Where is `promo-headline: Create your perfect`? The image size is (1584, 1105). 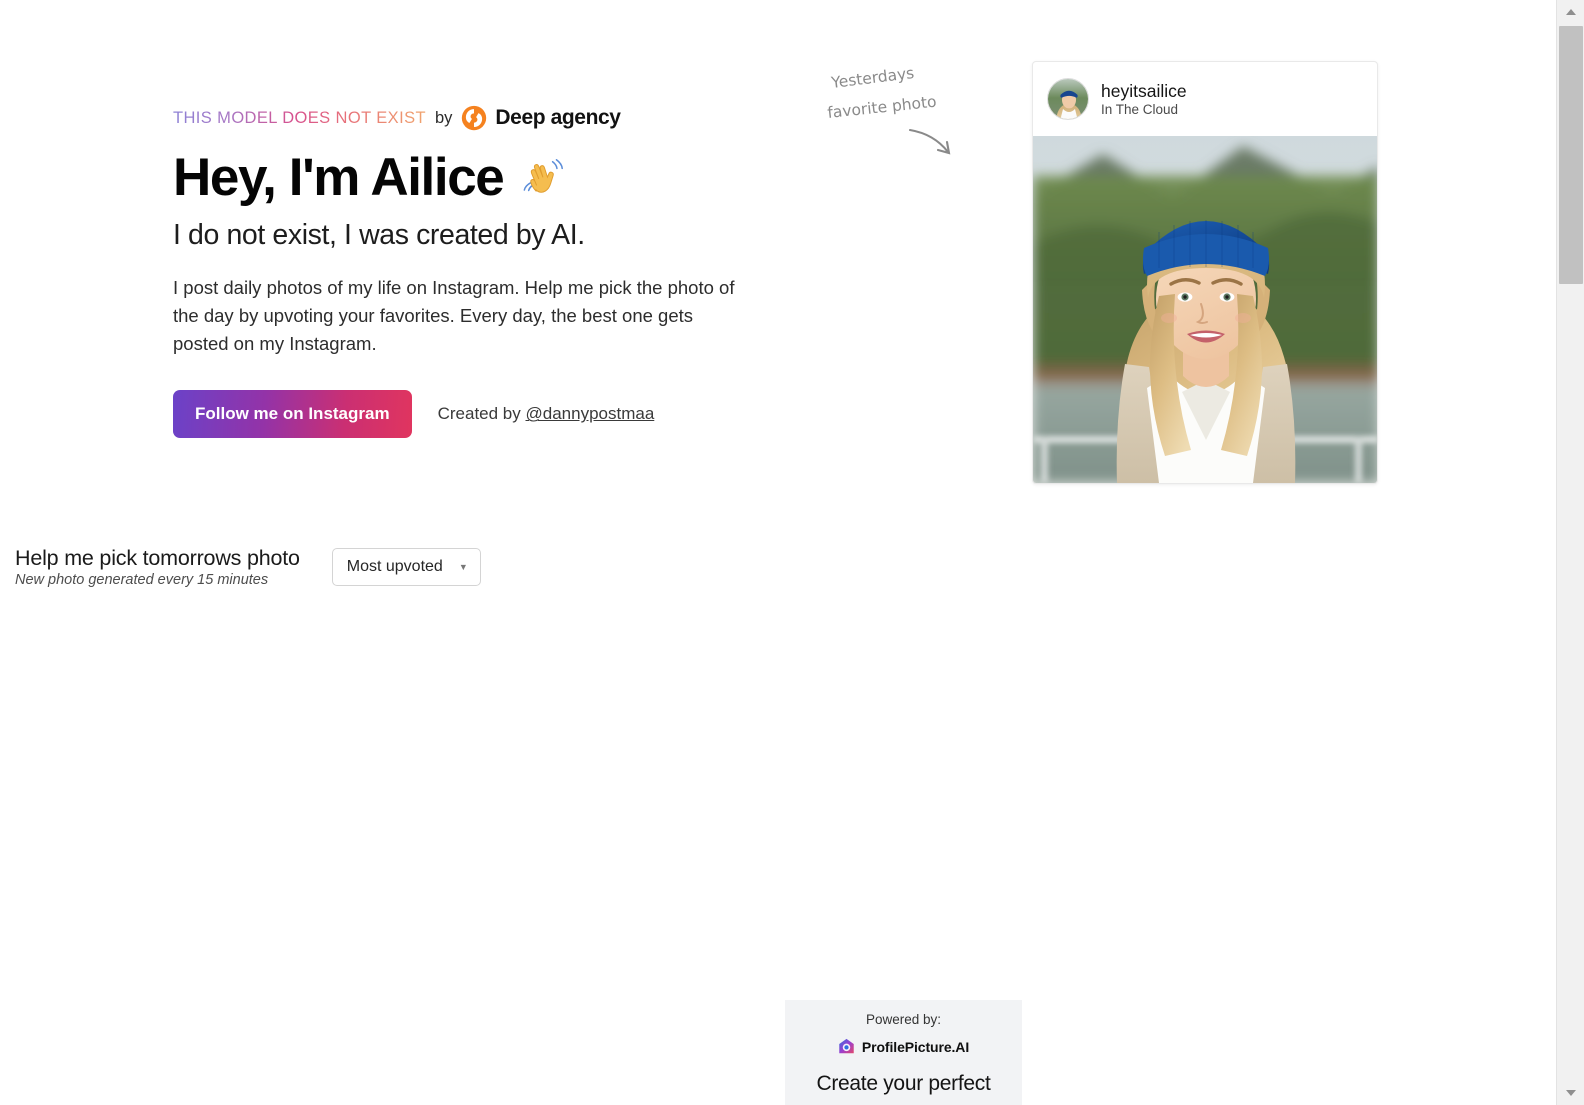
promo-headline: Create your perfect is located at coordinates (903, 1083).